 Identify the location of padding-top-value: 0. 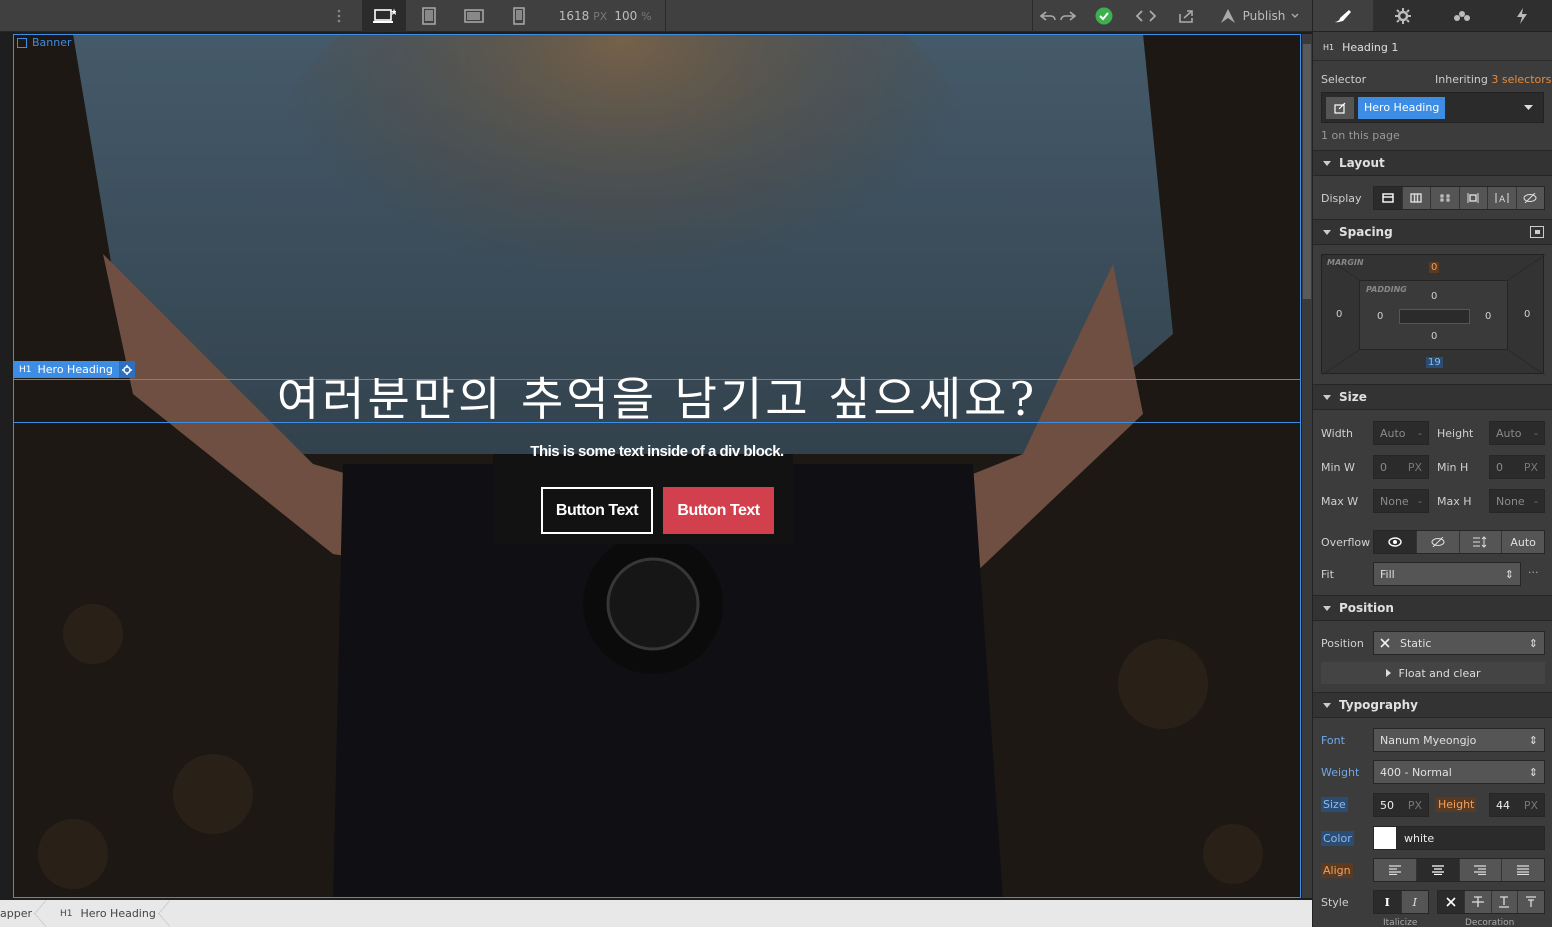
(1434, 296).